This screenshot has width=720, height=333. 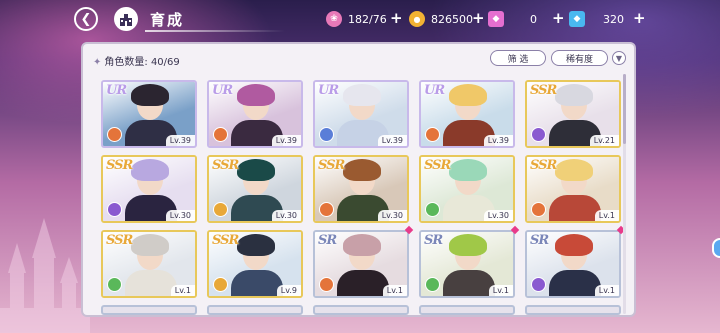 What do you see at coordinates (452, 19) in the screenshot?
I see `coin-value: 826500` at bounding box center [452, 19].